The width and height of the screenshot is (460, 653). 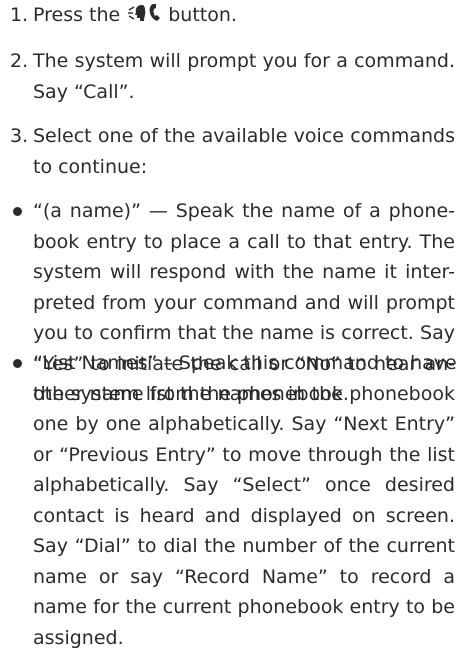 I want to click on step-number: 1., so click(x=19, y=15).